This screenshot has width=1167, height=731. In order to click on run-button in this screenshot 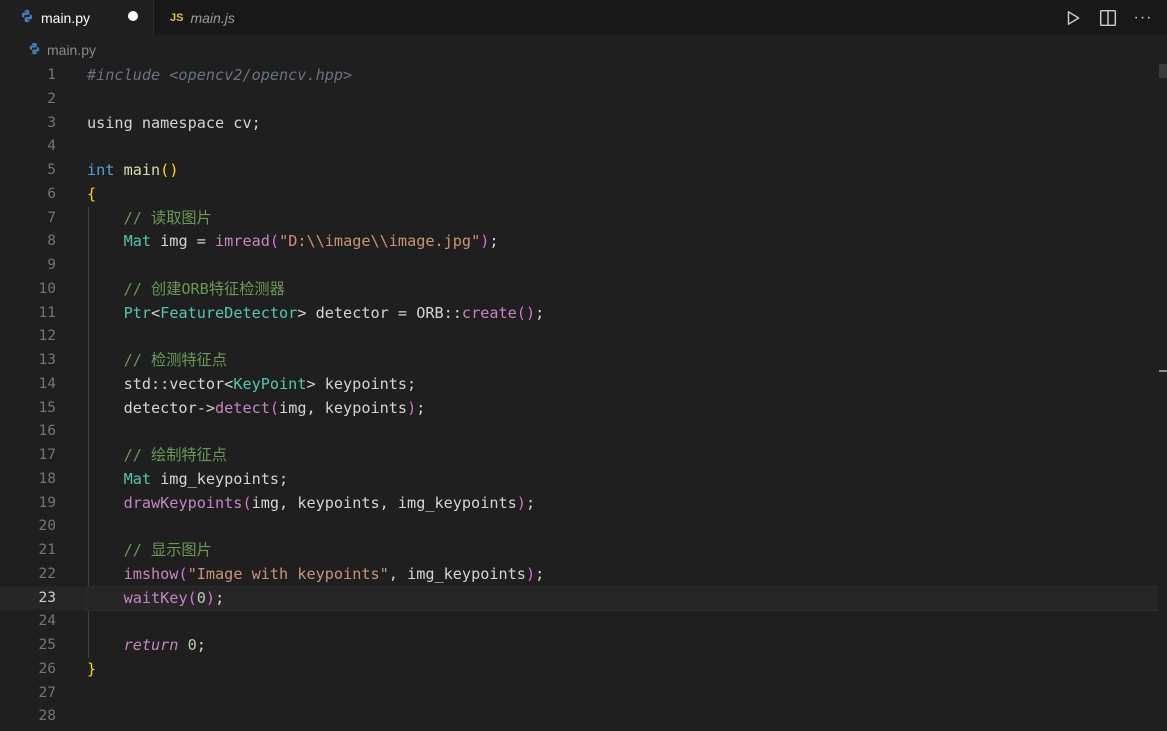, I will do `click(1073, 18)`.